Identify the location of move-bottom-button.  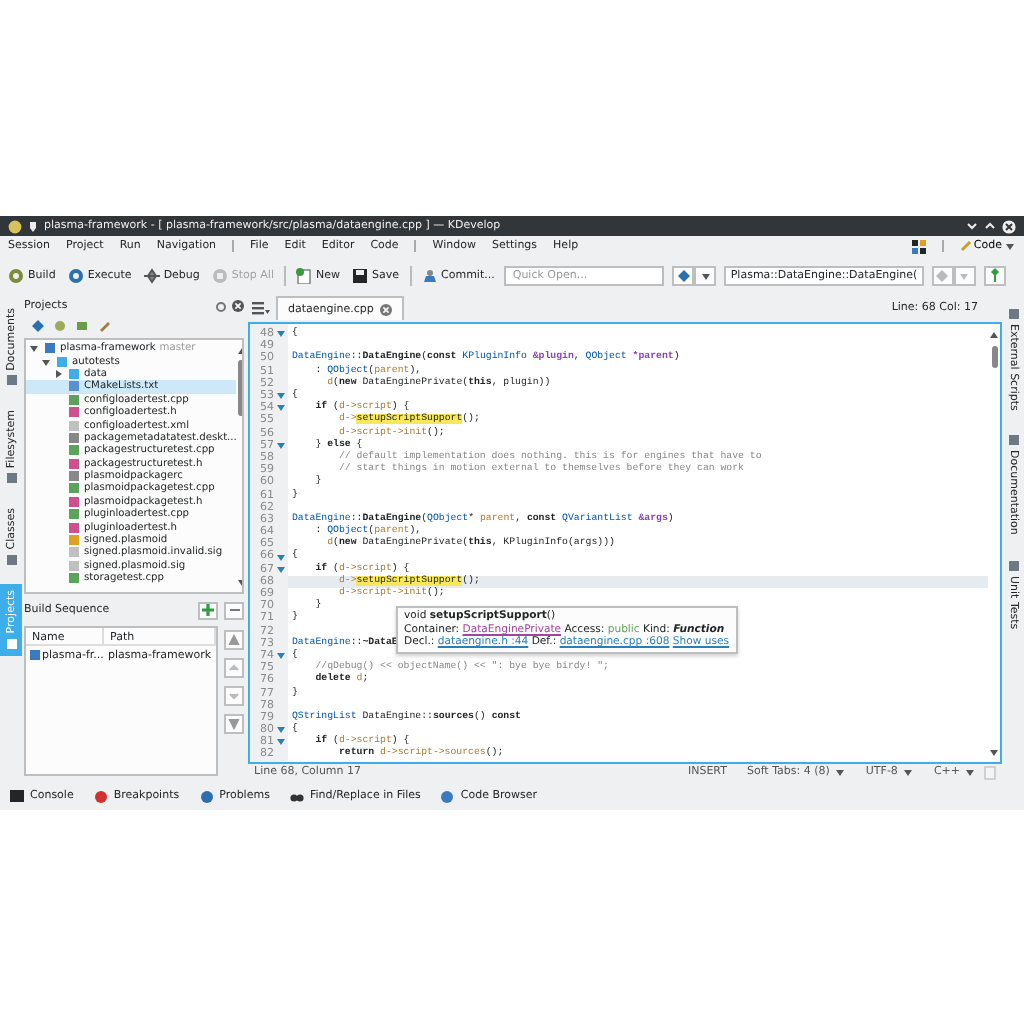
(234, 724).